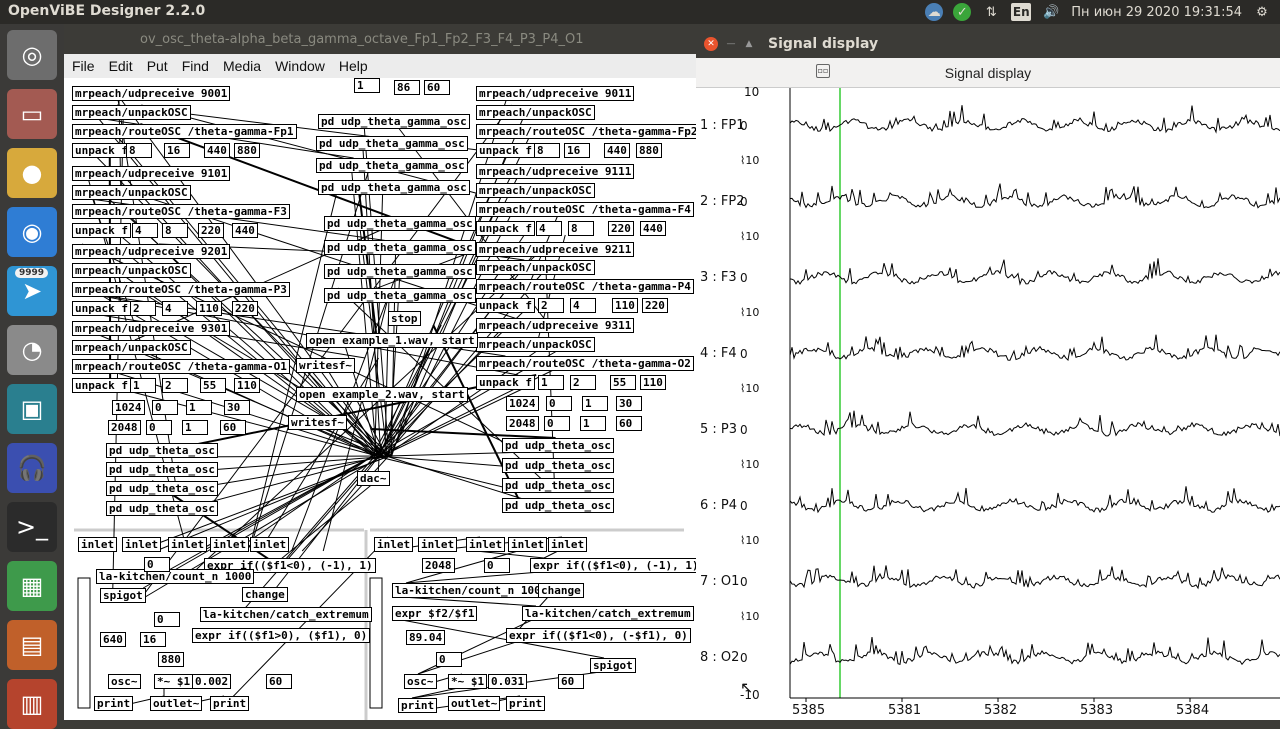 This screenshot has height=729, width=1280. I want to click on pd-object: dac~, so click(373, 478).